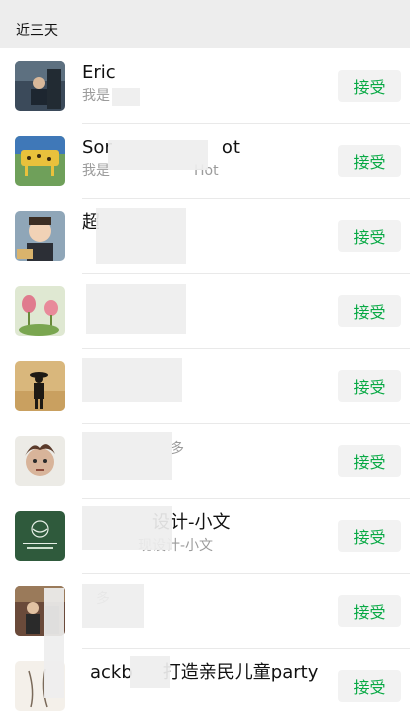  What do you see at coordinates (97, 147) in the screenshot?
I see `requester-name: Sor` at bounding box center [97, 147].